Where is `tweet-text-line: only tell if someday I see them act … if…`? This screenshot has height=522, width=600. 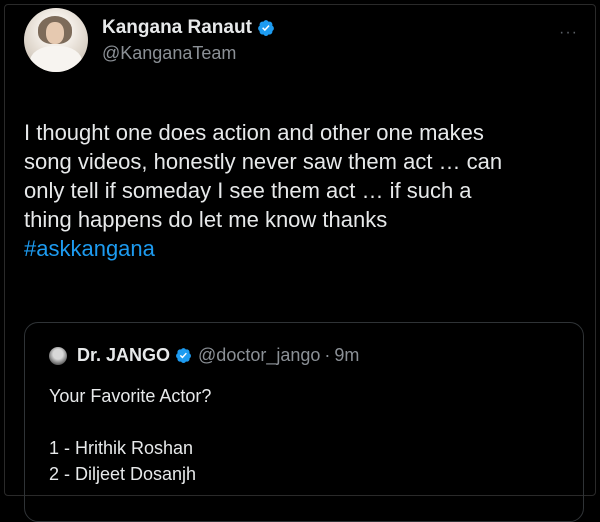
tweet-text-line: only tell if someday I see them act … if… is located at coordinates (248, 190).